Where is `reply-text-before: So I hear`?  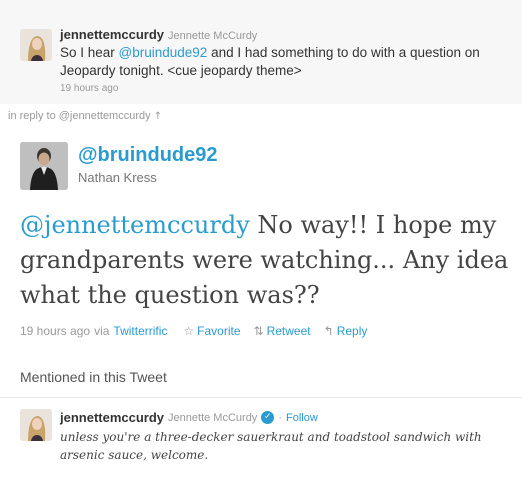
reply-text-before: So I hear is located at coordinates (89, 52).